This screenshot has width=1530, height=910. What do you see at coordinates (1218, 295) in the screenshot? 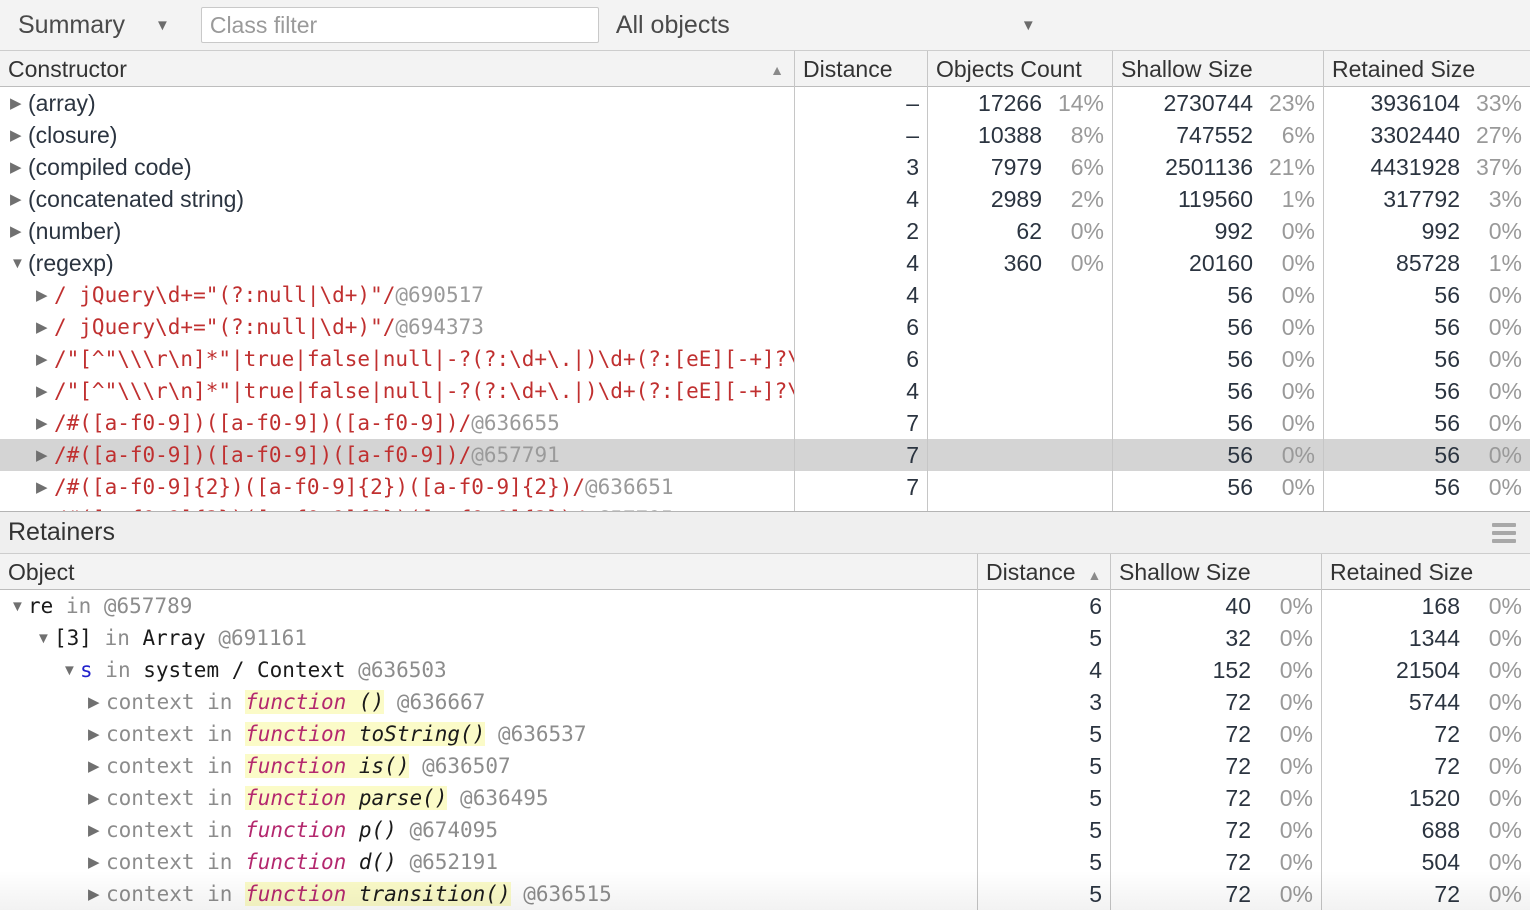
I see `shallow-size-cell: 56 0%` at bounding box center [1218, 295].